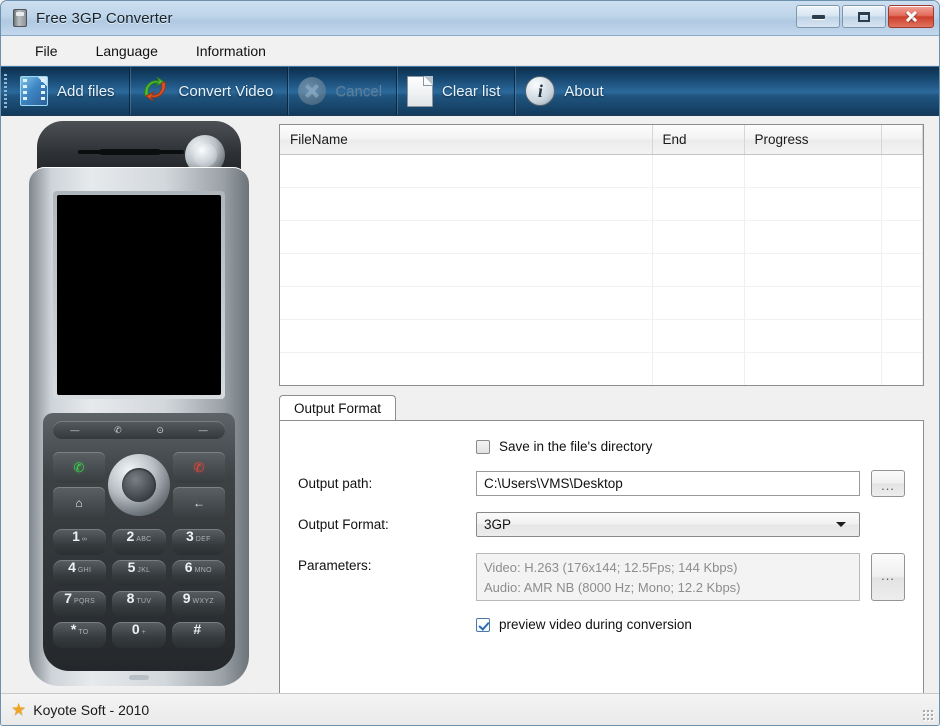 The width and height of the screenshot is (940, 726). I want to click on maximize-icon, so click(864, 16).